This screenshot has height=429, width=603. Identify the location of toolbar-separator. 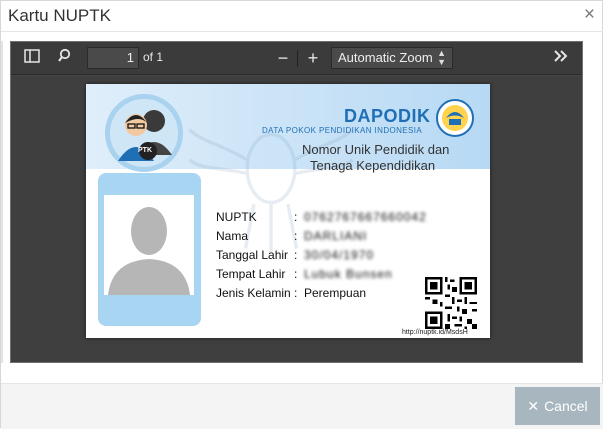
(297, 58).